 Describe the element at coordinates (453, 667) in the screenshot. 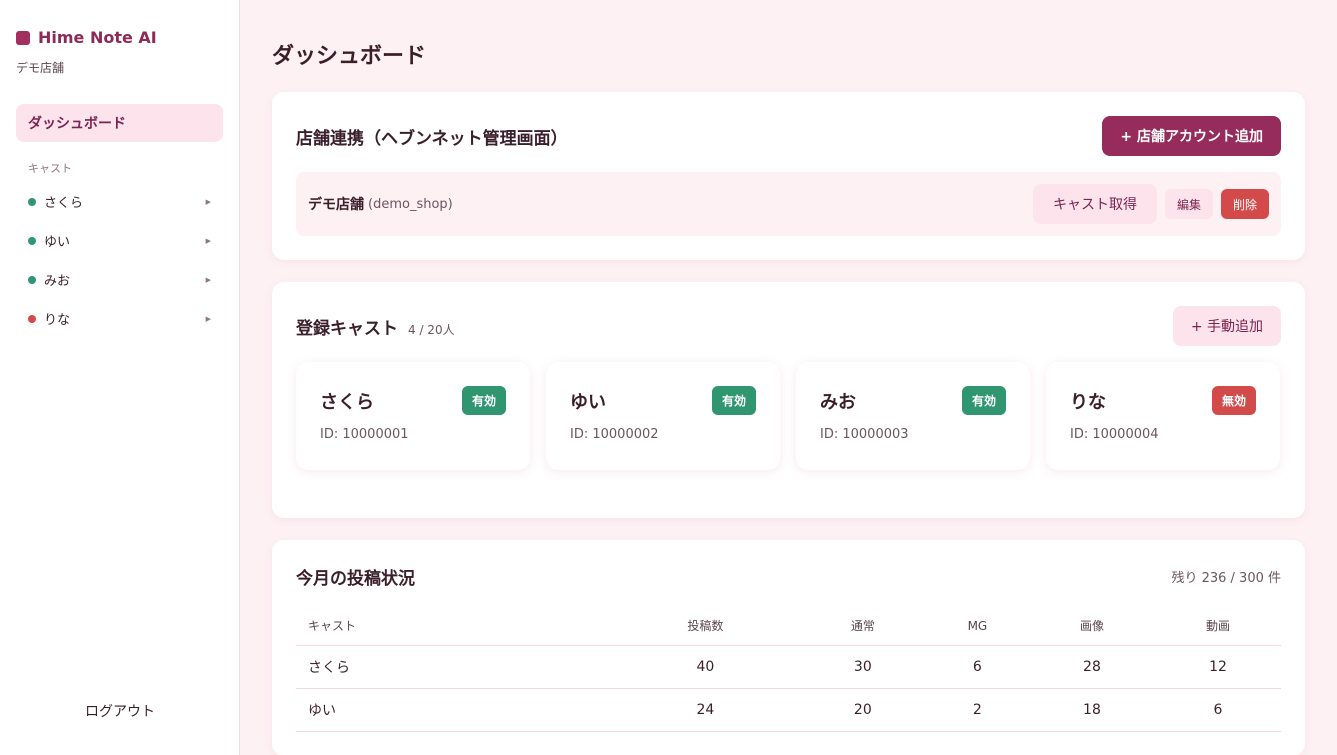

I see `table-cell: さくら` at that location.